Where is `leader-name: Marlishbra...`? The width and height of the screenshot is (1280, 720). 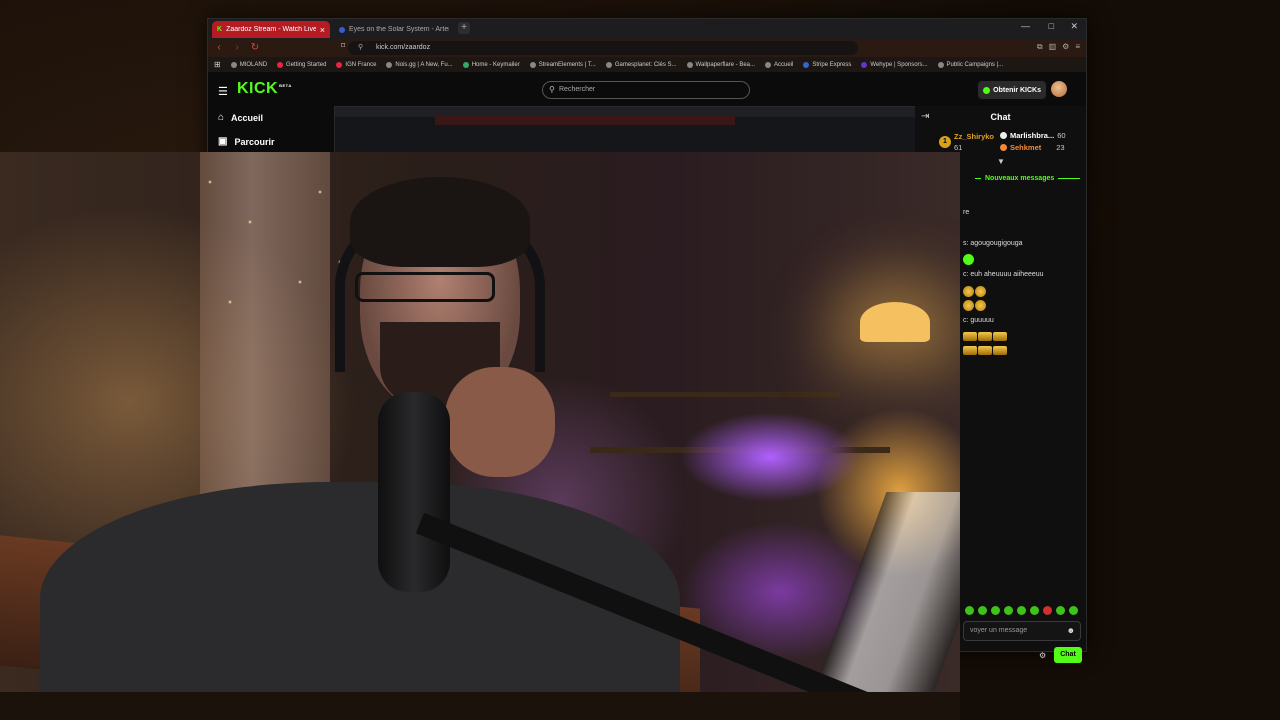
leader-name: Marlishbra... is located at coordinates (1032, 135).